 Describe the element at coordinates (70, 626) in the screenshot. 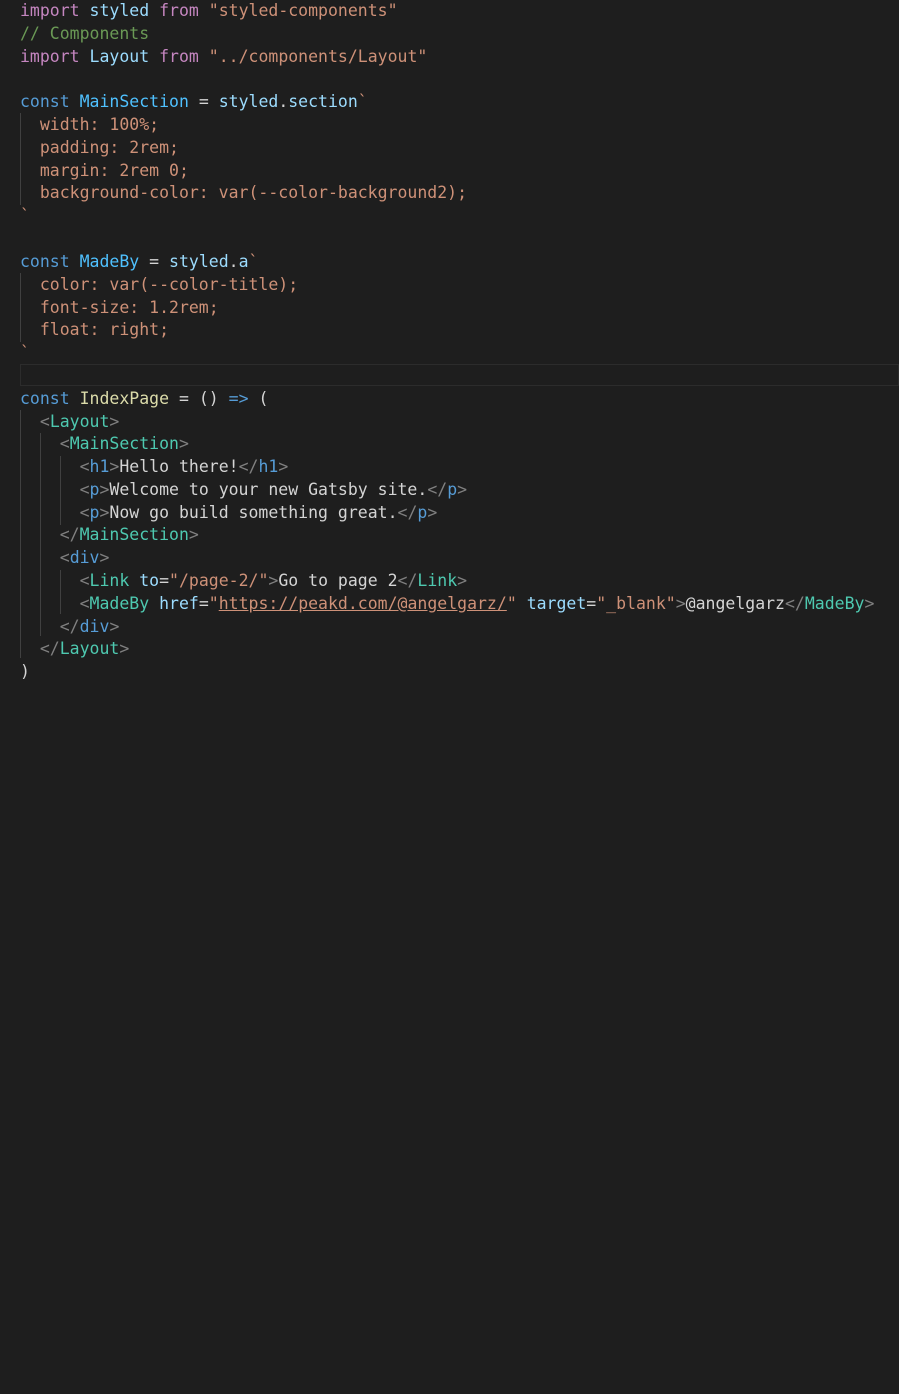

I see `code-line: </div>` at that location.